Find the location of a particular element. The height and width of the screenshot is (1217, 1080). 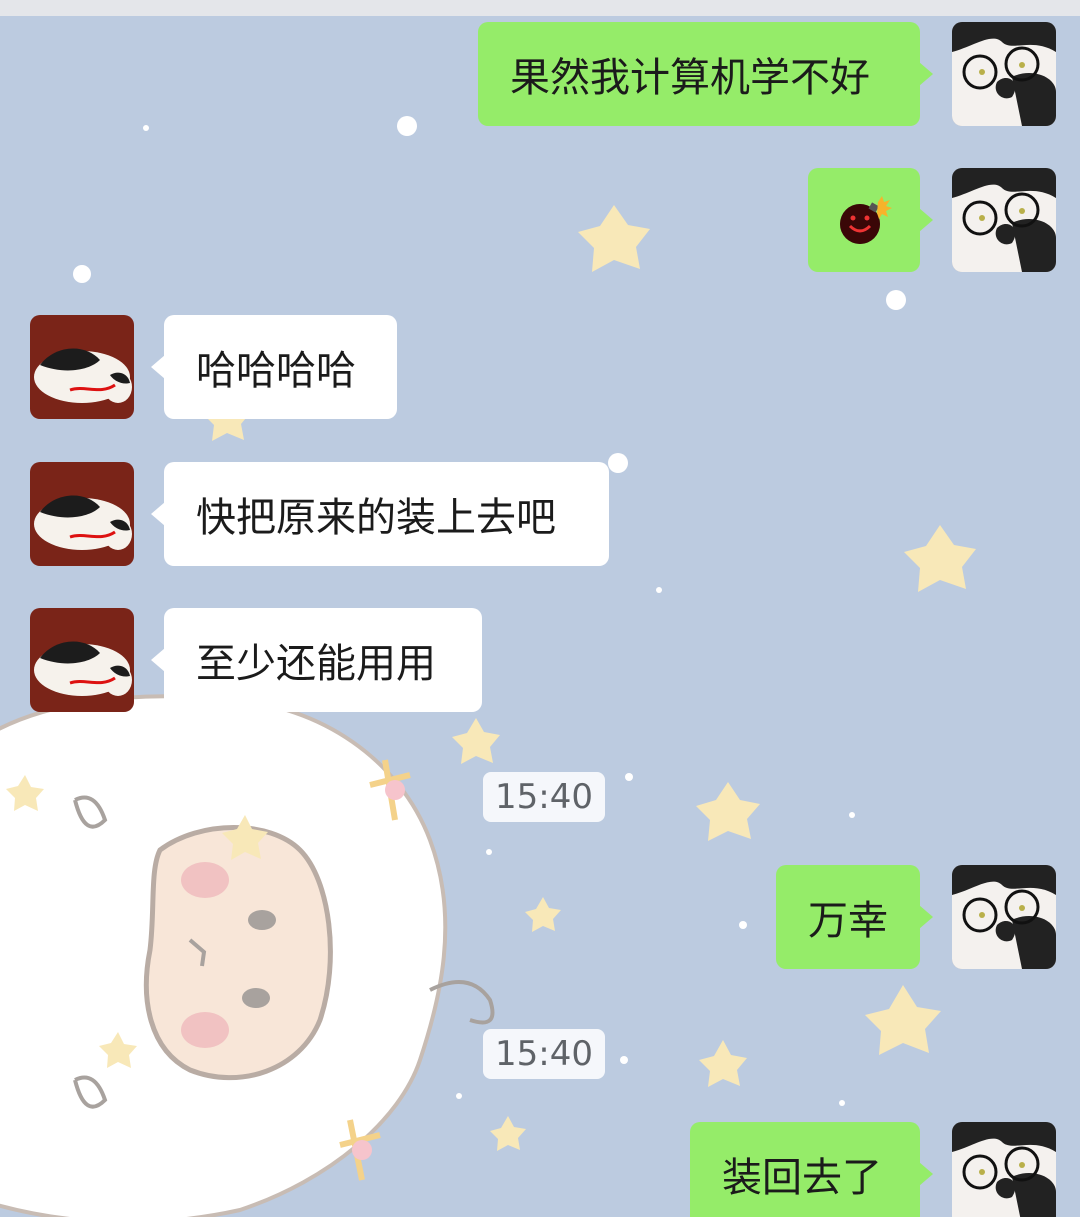

message-bubble-mine is located at coordinates (870, 220).